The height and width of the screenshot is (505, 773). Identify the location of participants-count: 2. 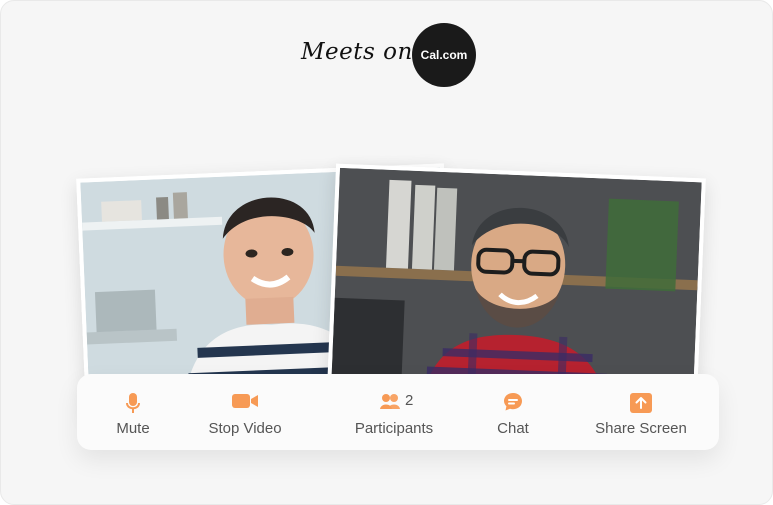
(409, 400).